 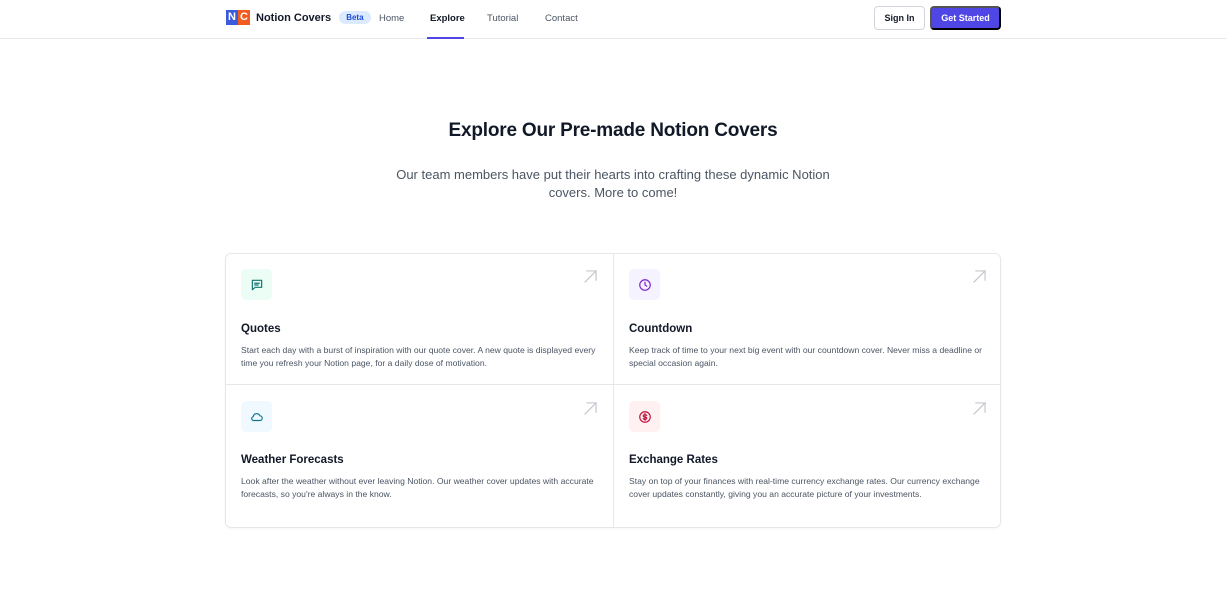 What do you see at coordinates (244, 17) in the screenshot?
I see `logo-letter-c: C` at bounding box center [244, 17].